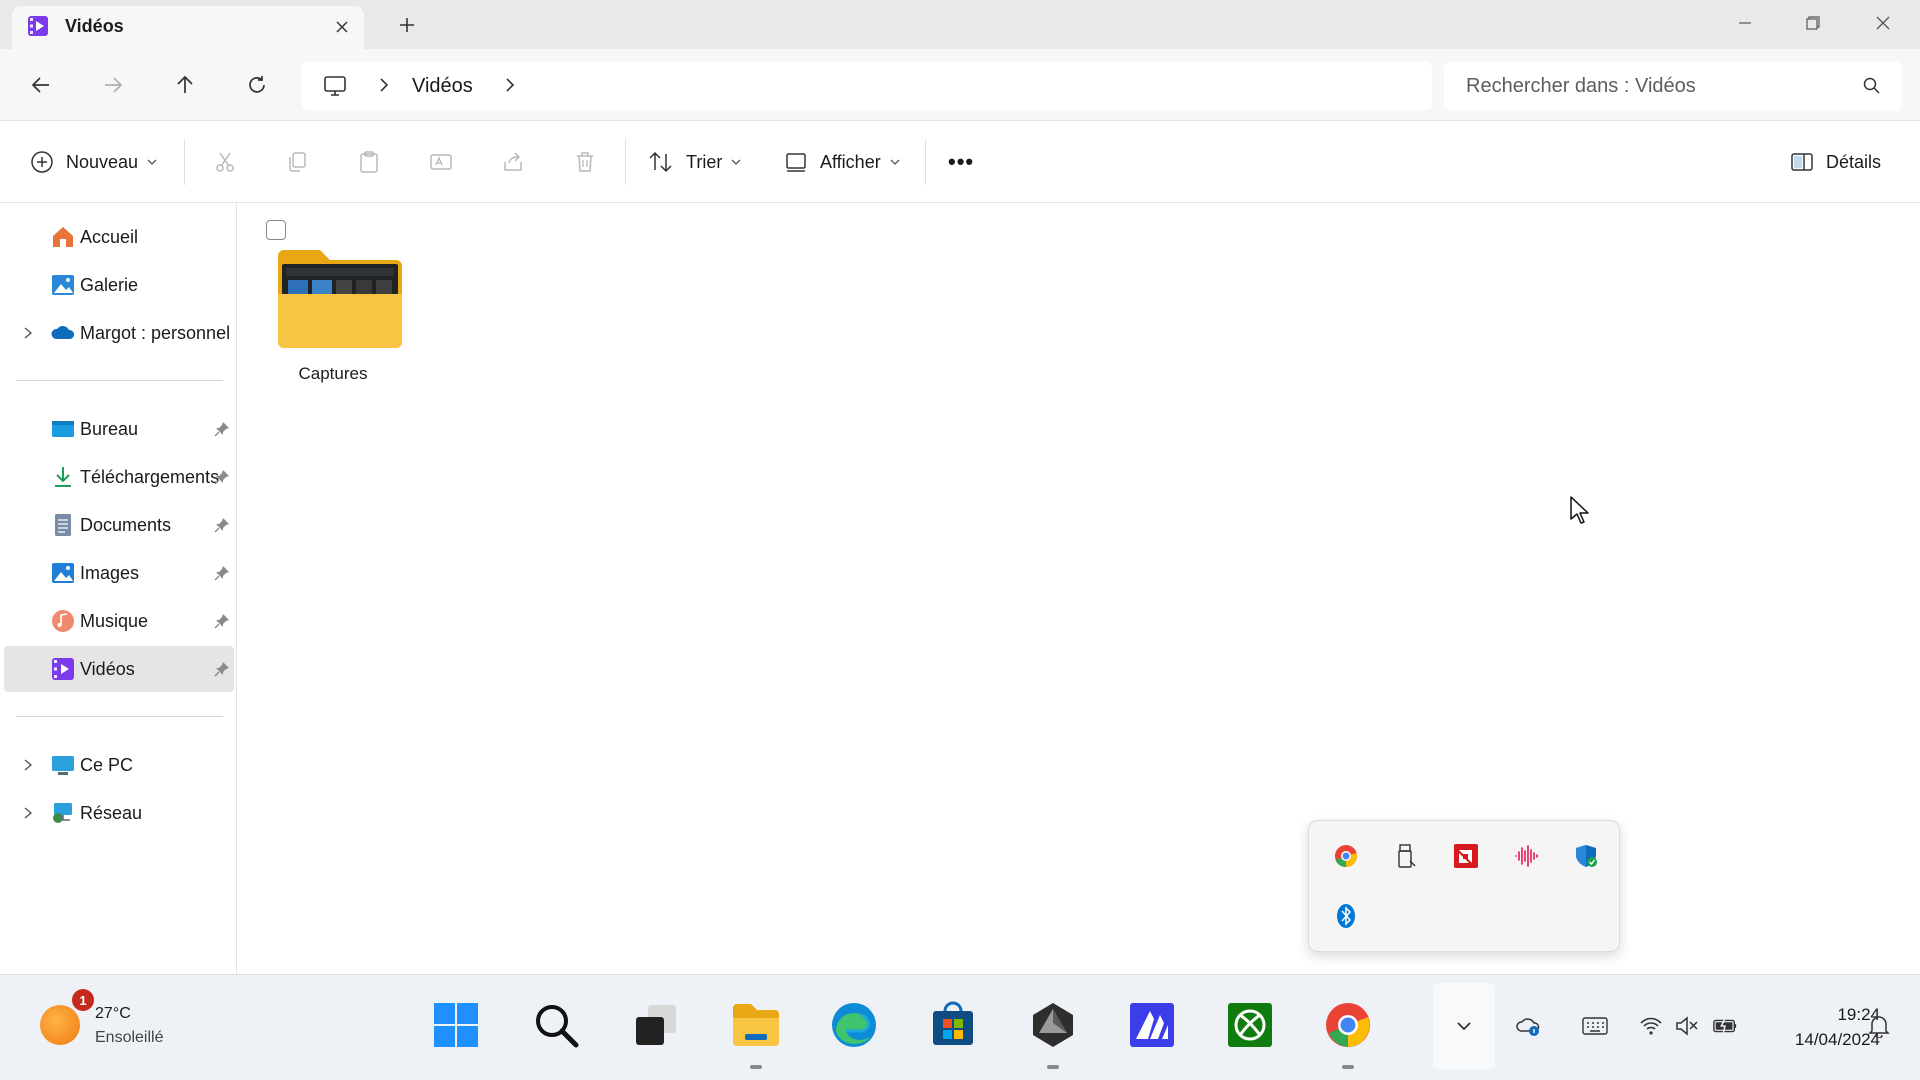 This screenshot has height=1080, width=1920. I want to click on clock-date: 14/04/2024, so click(1815, 1040).